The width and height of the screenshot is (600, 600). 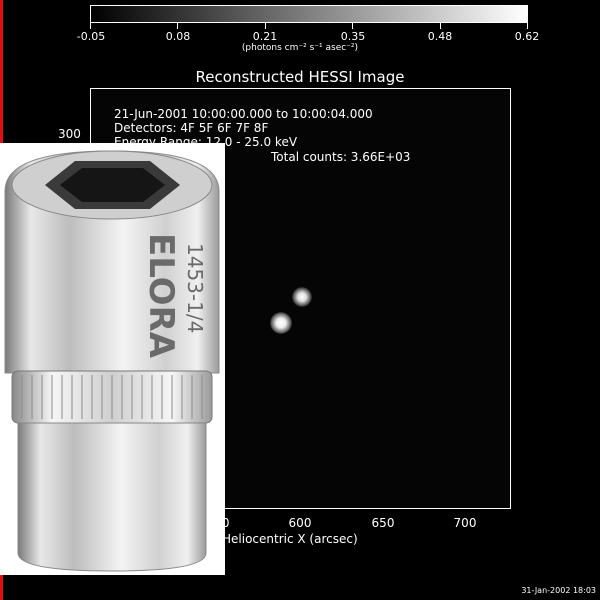 What do you see at coordinates (178, 36) in the screenshot?
I see `colorbar-tick-label: 0.08` at bounding box center [178, 36].